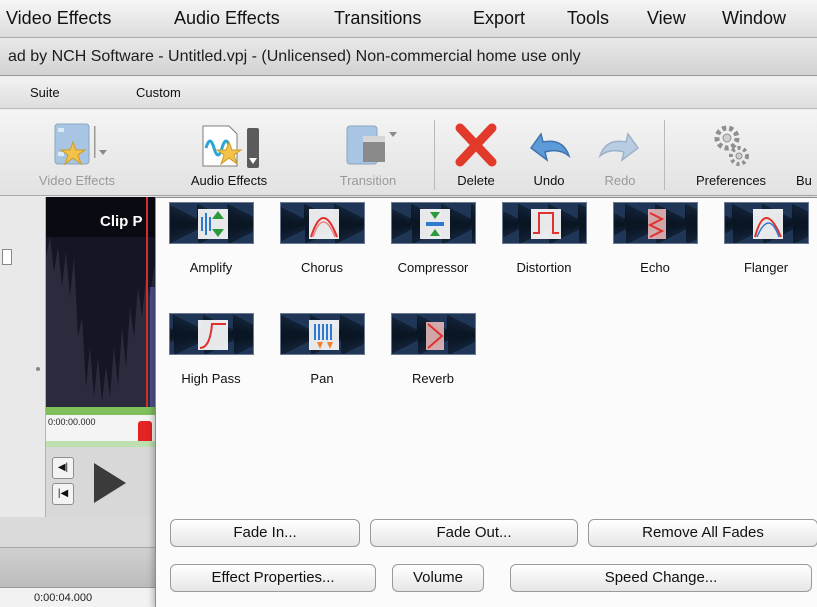  What do you see at coordinates (804, 180) in the screenshot?
I see `truncated-toolbar-label: Bu` at bounding box center [804, 180].